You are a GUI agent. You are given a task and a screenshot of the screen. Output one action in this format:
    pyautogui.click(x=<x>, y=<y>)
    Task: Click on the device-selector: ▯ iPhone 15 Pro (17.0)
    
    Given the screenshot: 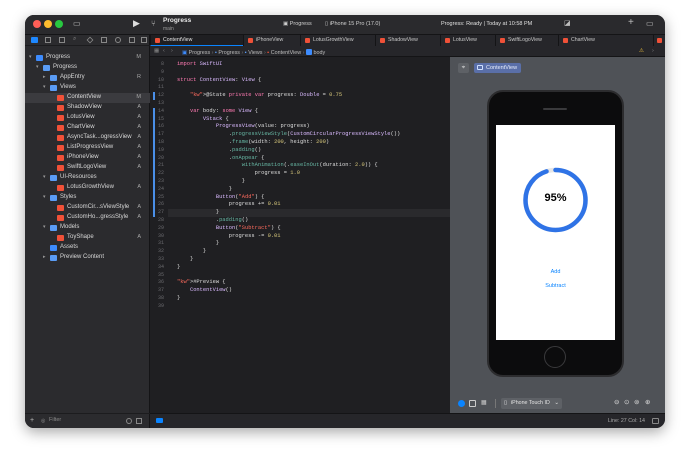 What is the action you would take?
    pyautogui.click(x=352, y=24)
    